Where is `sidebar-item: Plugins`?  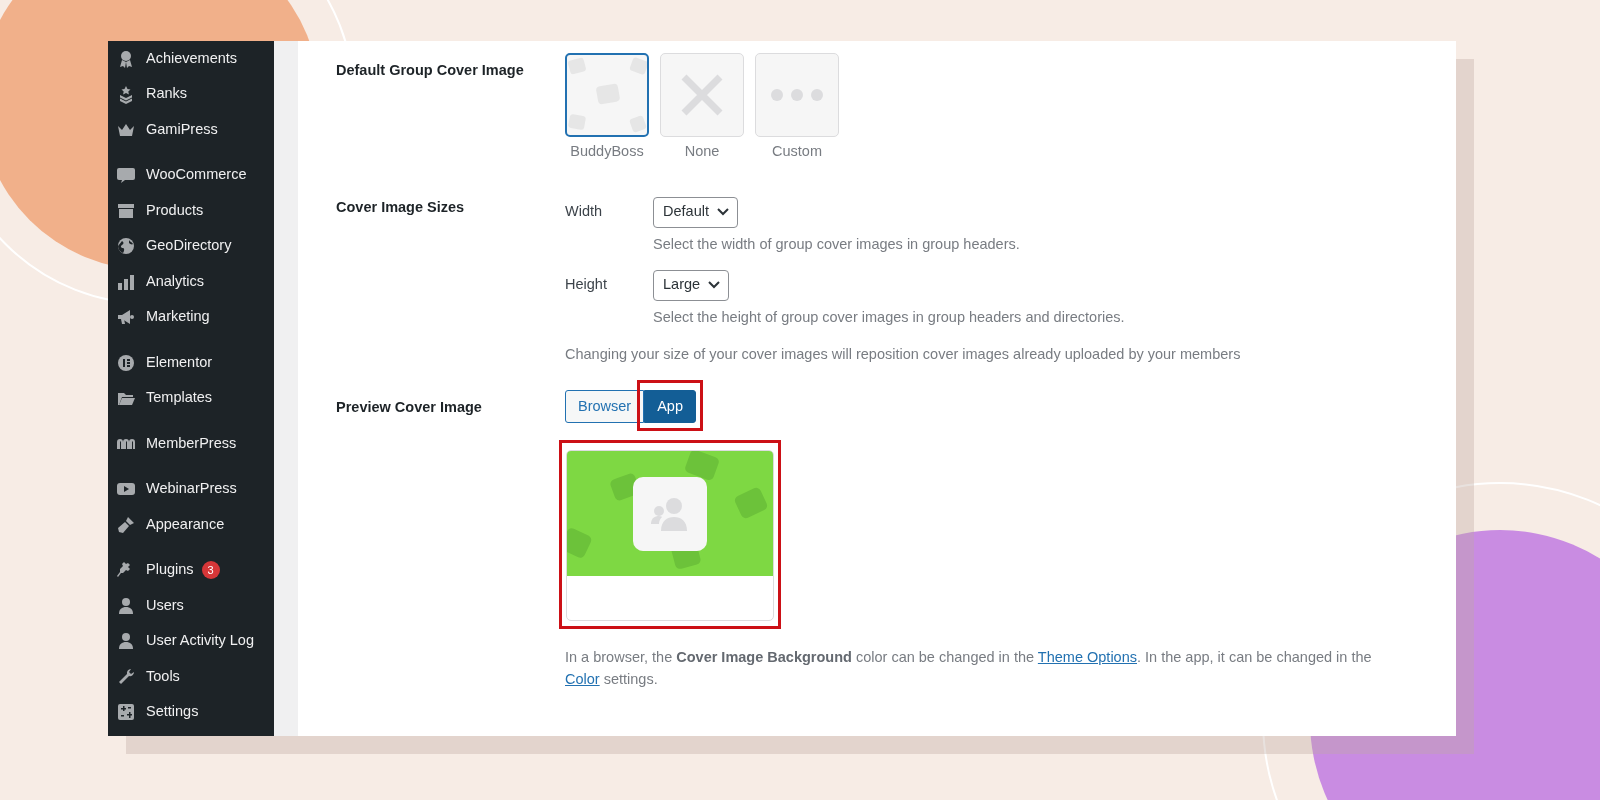
sidebar-item: Plugins is located at coordinates (170, 570).